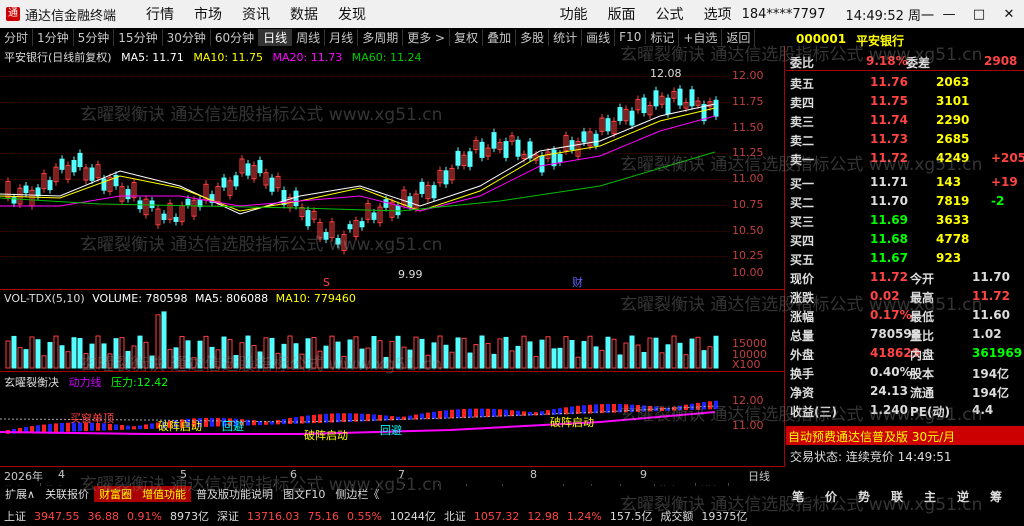  I want to click on menu-layout: 版面, so click(622, 14).